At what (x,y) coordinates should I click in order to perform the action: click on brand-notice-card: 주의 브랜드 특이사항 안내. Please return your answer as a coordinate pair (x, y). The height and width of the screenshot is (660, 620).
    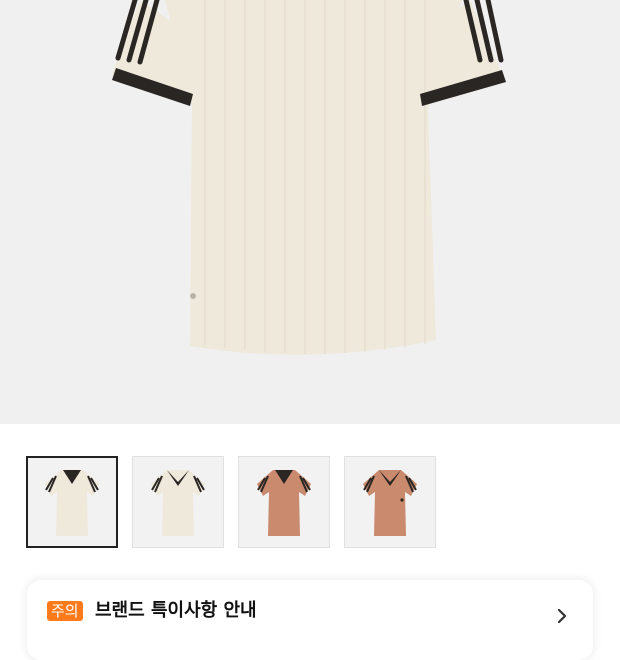
    Looking at the image, I should click on (310, 620).